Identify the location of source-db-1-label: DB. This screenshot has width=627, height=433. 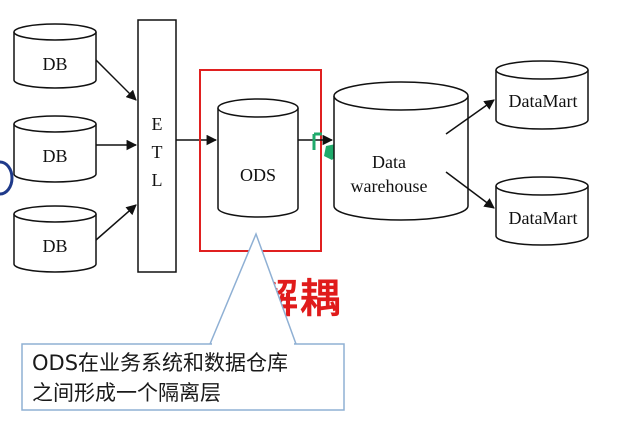
(54, 64).